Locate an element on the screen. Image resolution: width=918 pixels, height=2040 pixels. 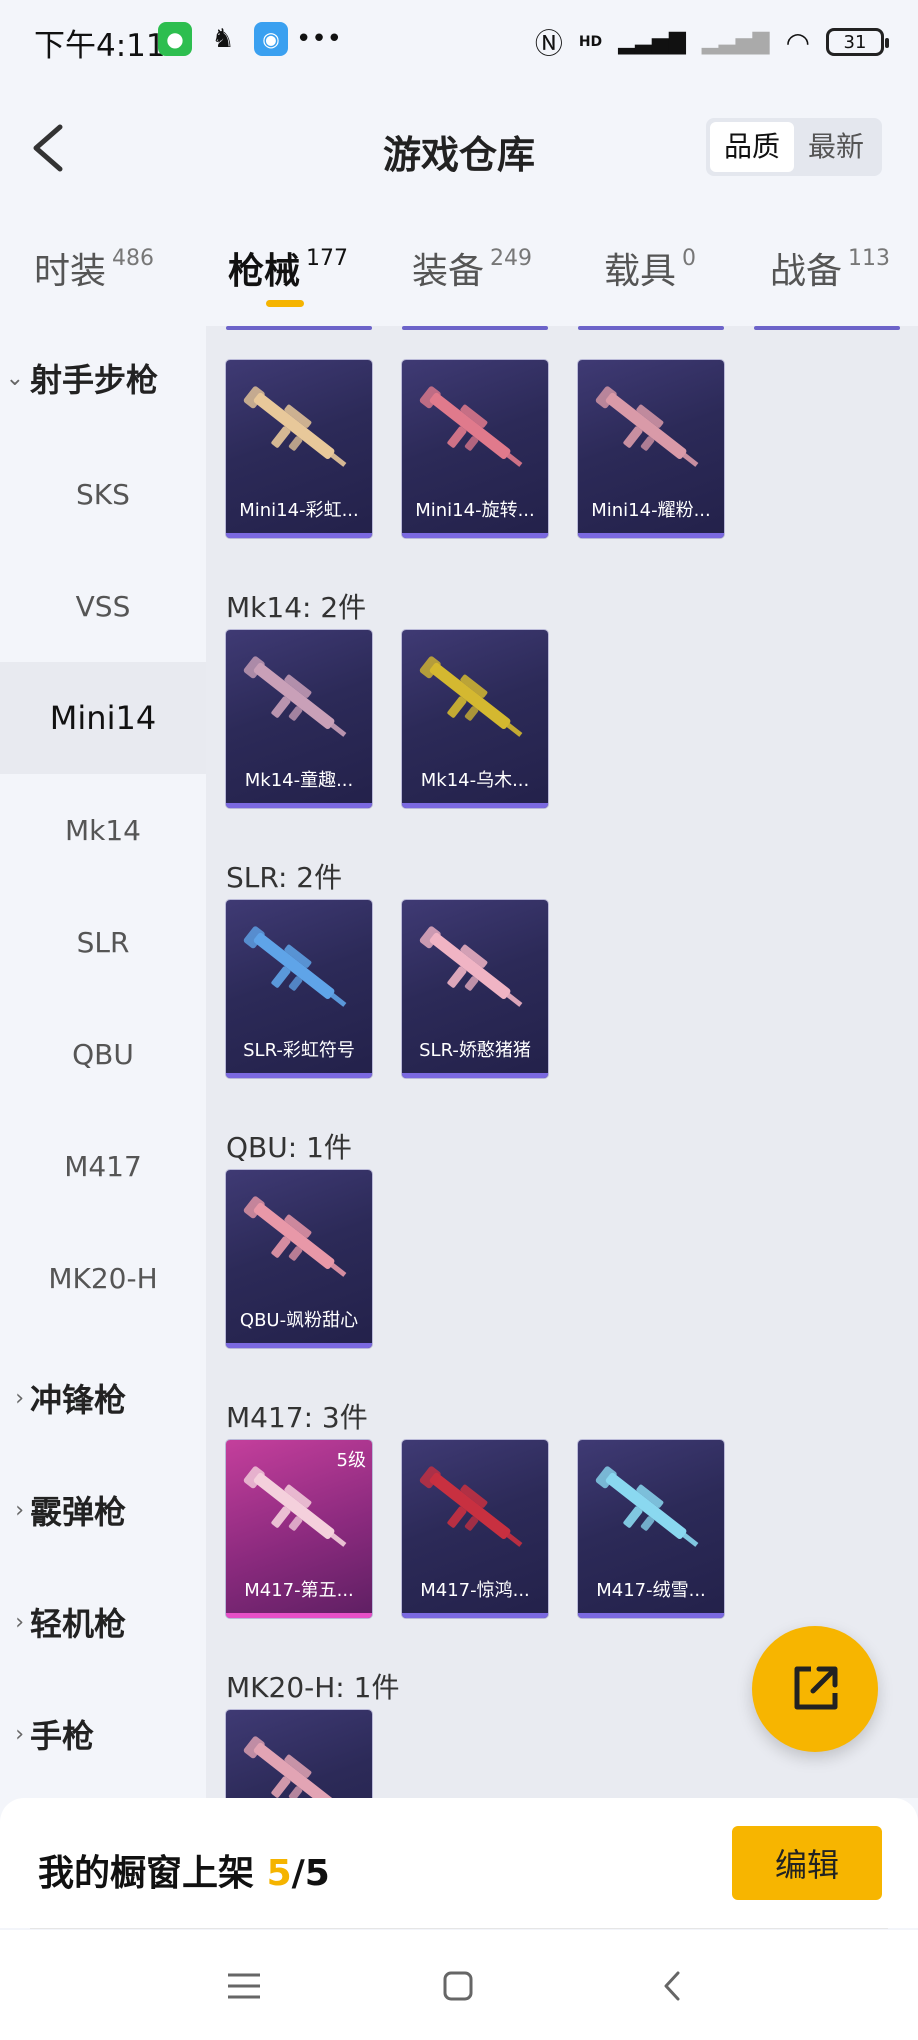
qq-icon: ♞ is located at coordinates (223, 39).